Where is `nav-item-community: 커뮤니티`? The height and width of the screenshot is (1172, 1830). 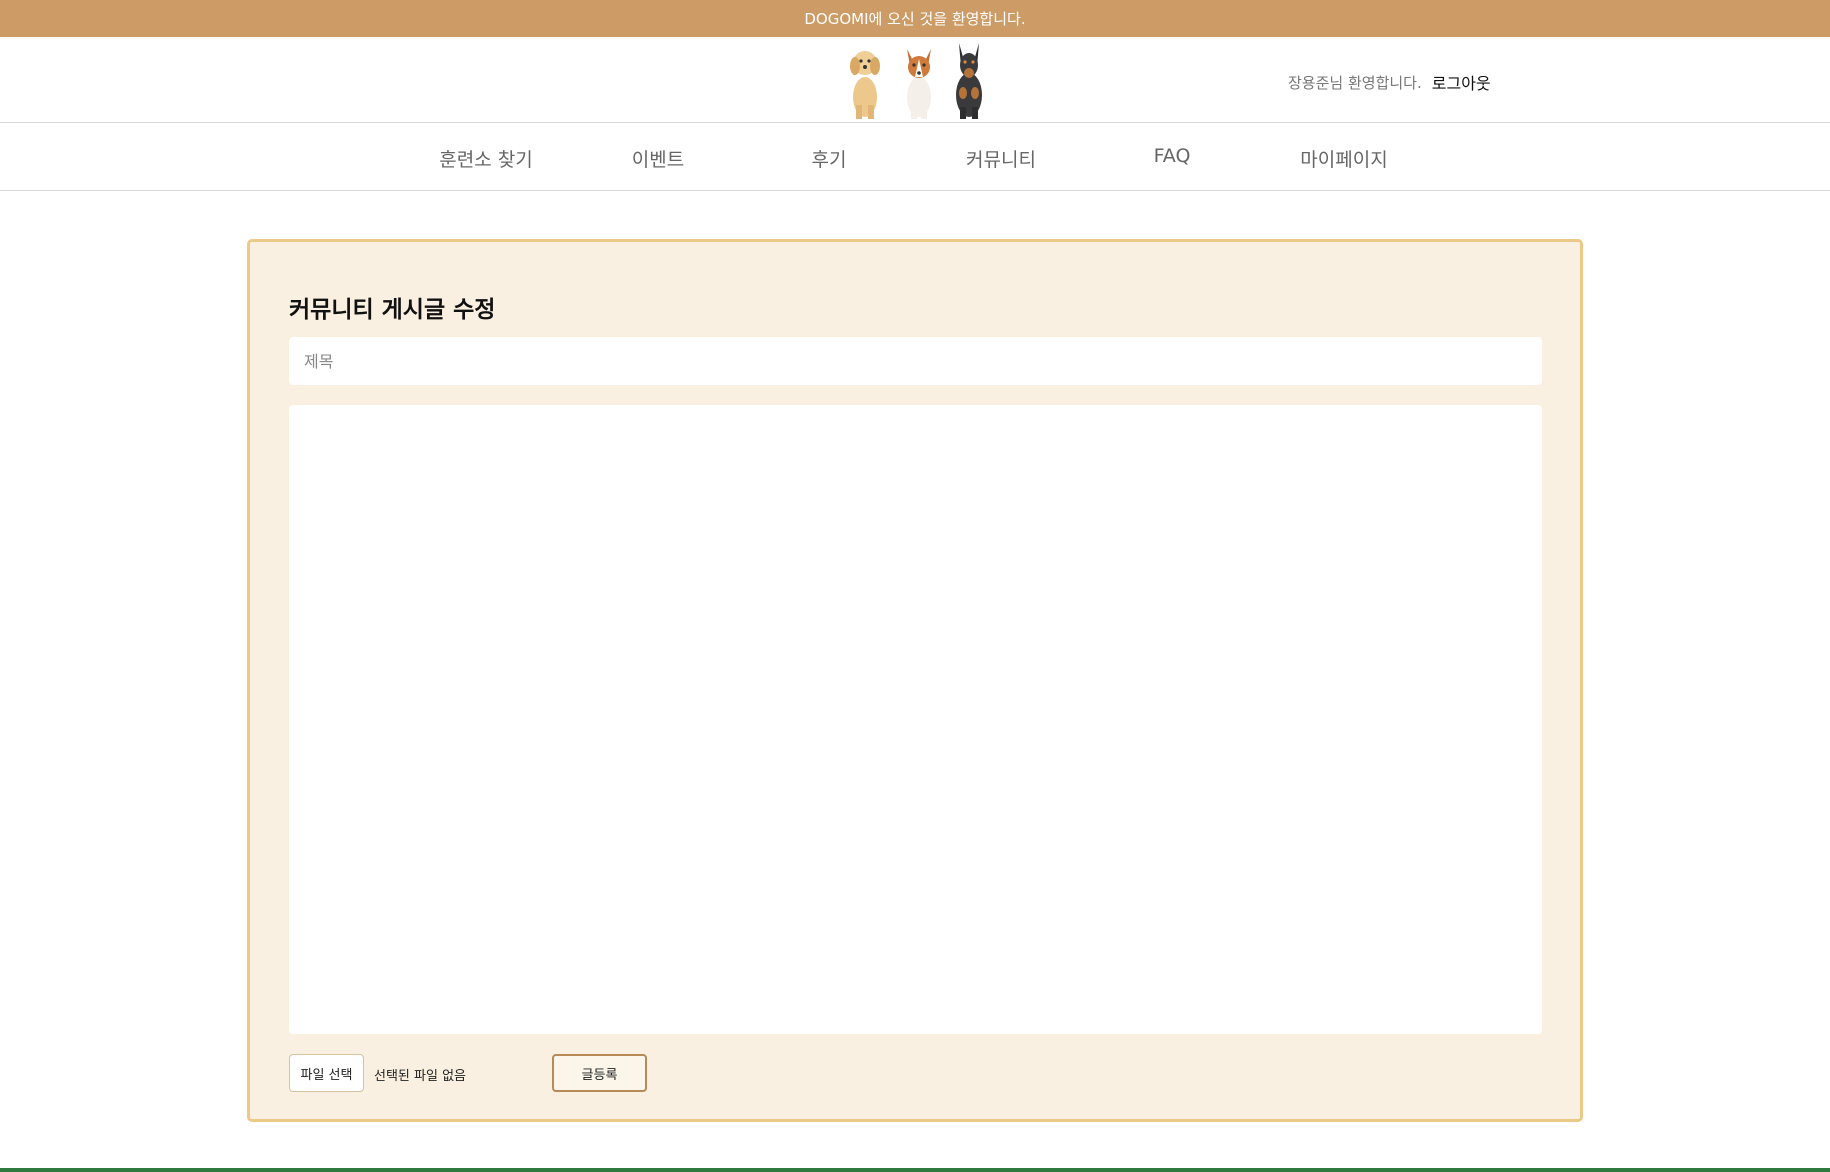
nav-item-community: 커뮤니티 is located at coordinates (1001, 158).